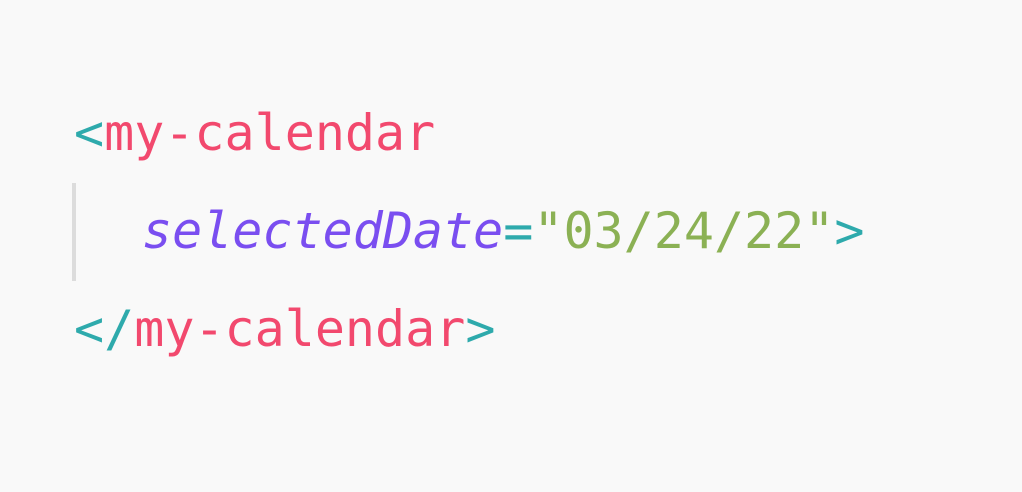 The image size is (1022, 492). What do you see at coordinates (300, 329) in the screenshot?
I see `close-tag-name: my-calendar` at bounding box center [300, 329].